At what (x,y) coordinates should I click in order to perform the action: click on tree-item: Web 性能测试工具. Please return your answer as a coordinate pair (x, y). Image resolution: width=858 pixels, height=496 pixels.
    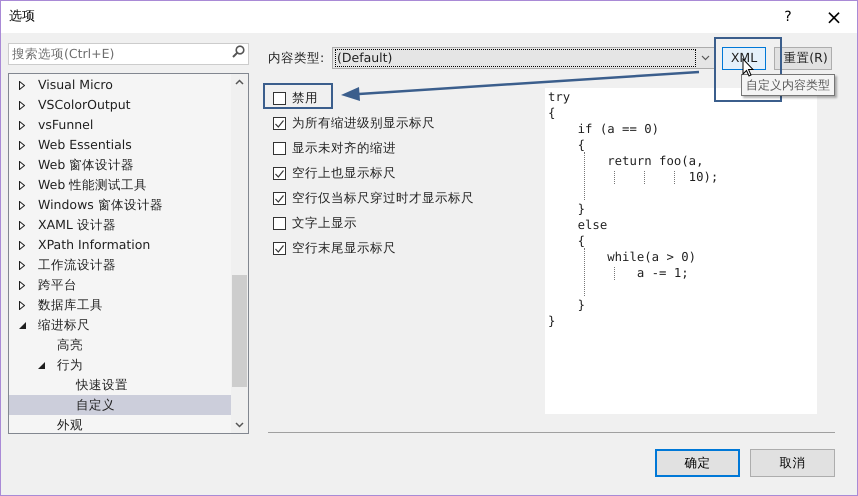
    Looking at the image, I should click on (120, 185).